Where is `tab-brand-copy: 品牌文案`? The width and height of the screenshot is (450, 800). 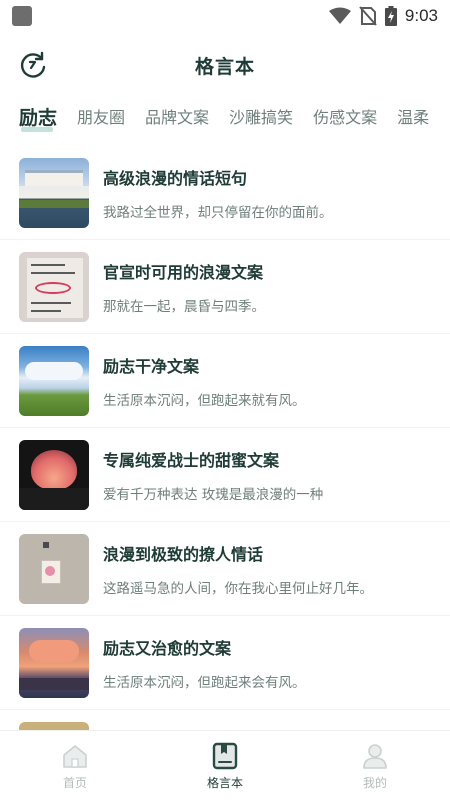
tab-brand-copy: 品牌文案 is located at coordinates (177, 116).